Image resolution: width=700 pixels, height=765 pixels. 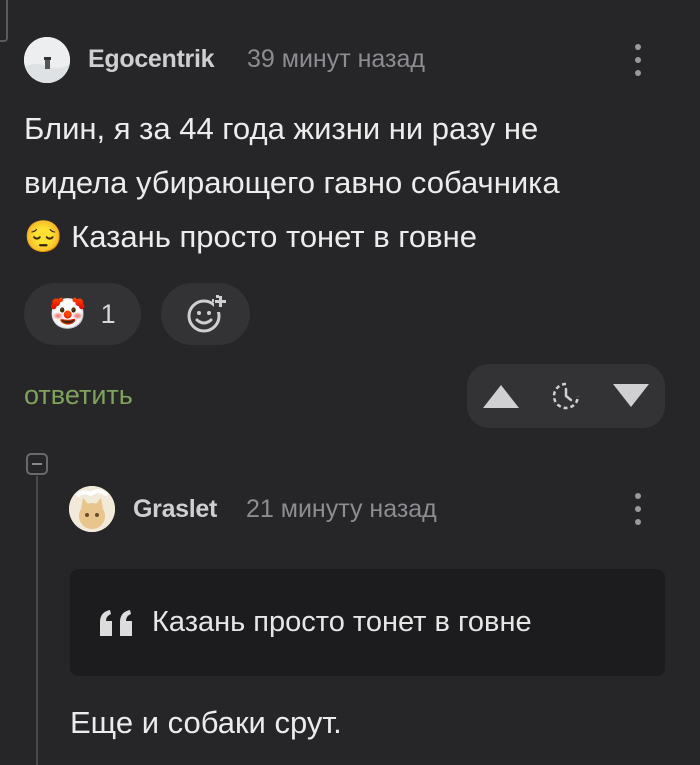 I want to click on quote-text: Казань просто тонет в говне, so click(x=342, y=622).